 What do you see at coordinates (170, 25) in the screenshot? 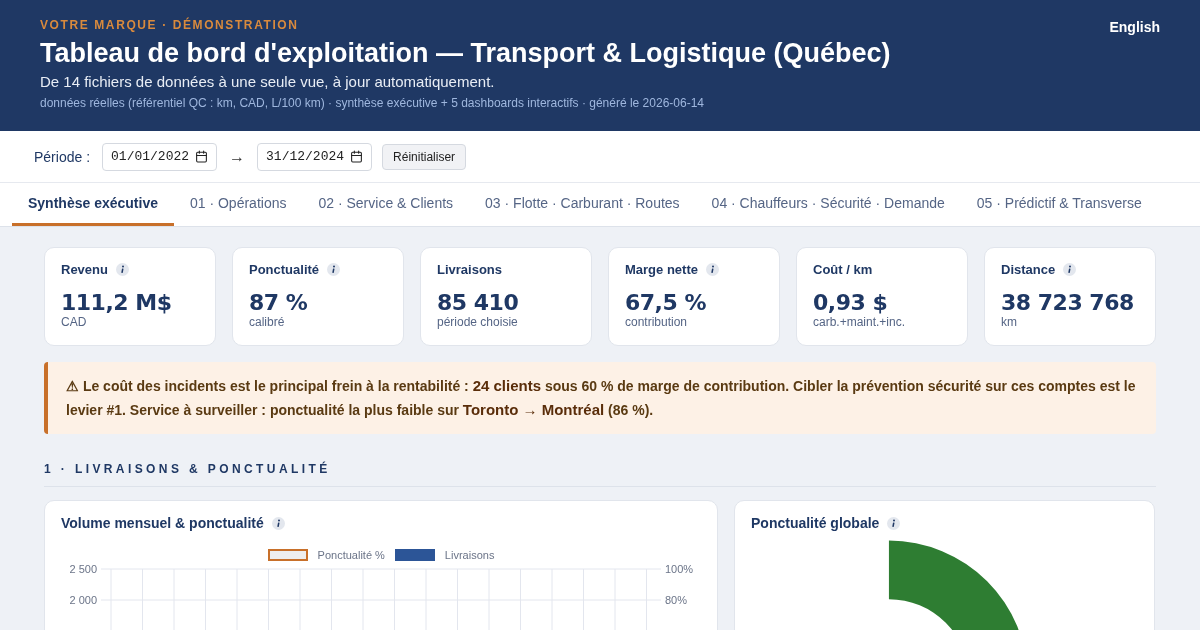
I see `brand-eyebrow: VOTRE MARQUE · DÉMONSTRATION` at bounding box center [170, 25].